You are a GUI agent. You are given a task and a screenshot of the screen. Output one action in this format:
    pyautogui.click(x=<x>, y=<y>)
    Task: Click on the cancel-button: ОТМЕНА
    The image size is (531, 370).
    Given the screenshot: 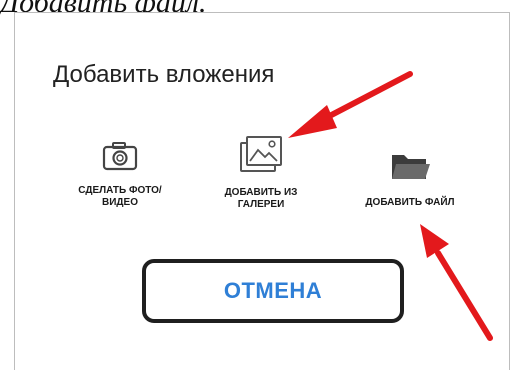 What is the action you would take?
    pyautogui.click(x=273, y=291)
    